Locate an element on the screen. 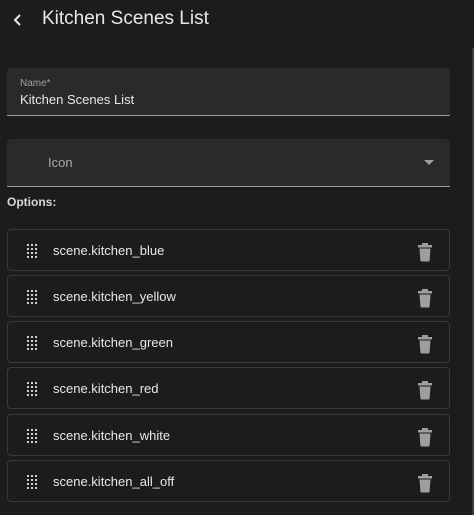 The height and width of the screenshot is (515, 474). option-label: scene.kitchen_all_off is located at coordinates (114, 481).